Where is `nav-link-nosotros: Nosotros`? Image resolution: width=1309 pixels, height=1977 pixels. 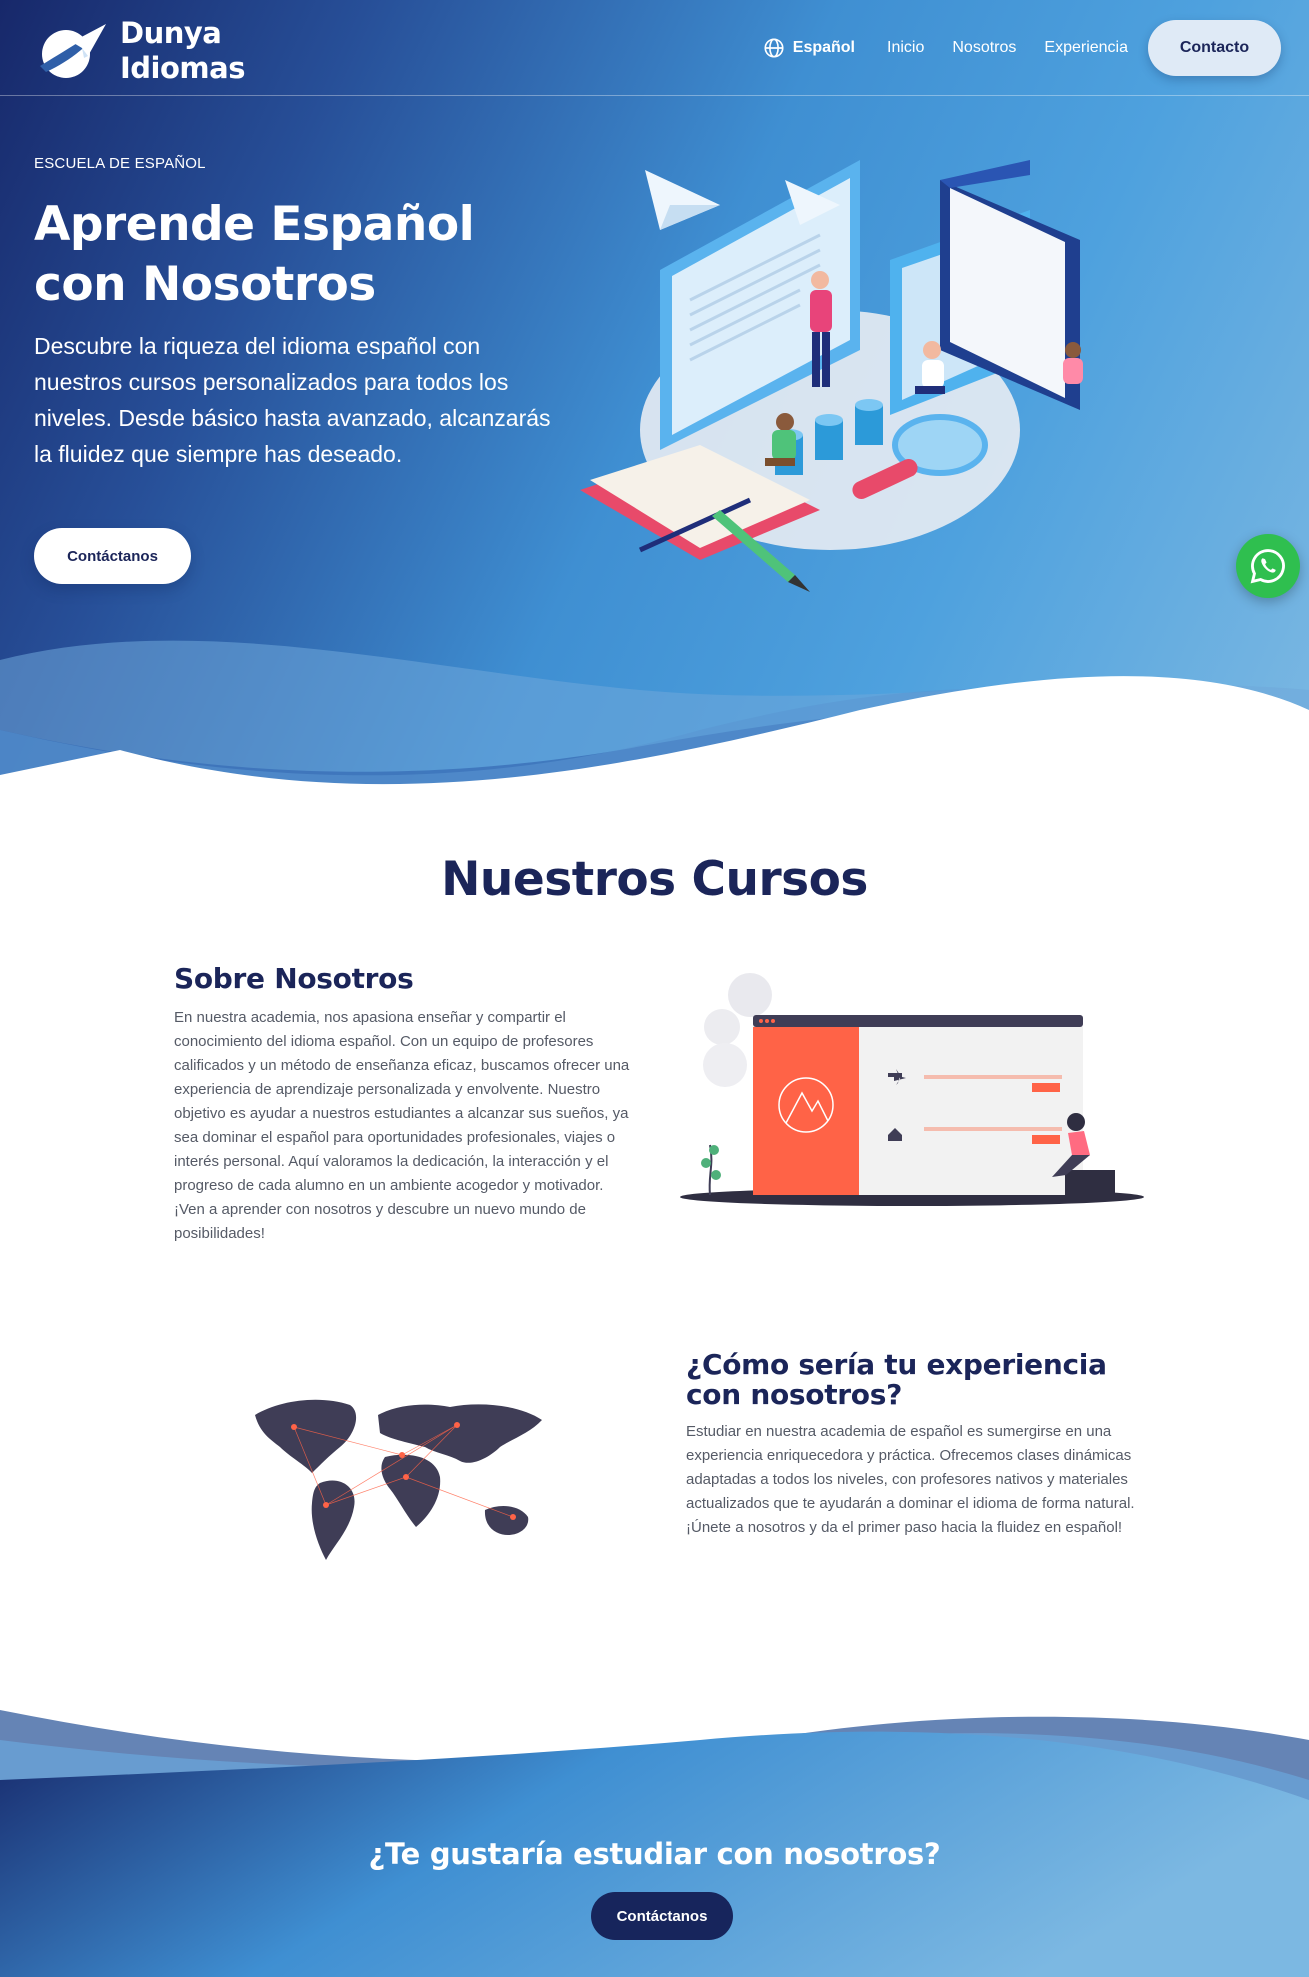 nav-link-nosotros: Nosotros is located at coordinates (984, 48).